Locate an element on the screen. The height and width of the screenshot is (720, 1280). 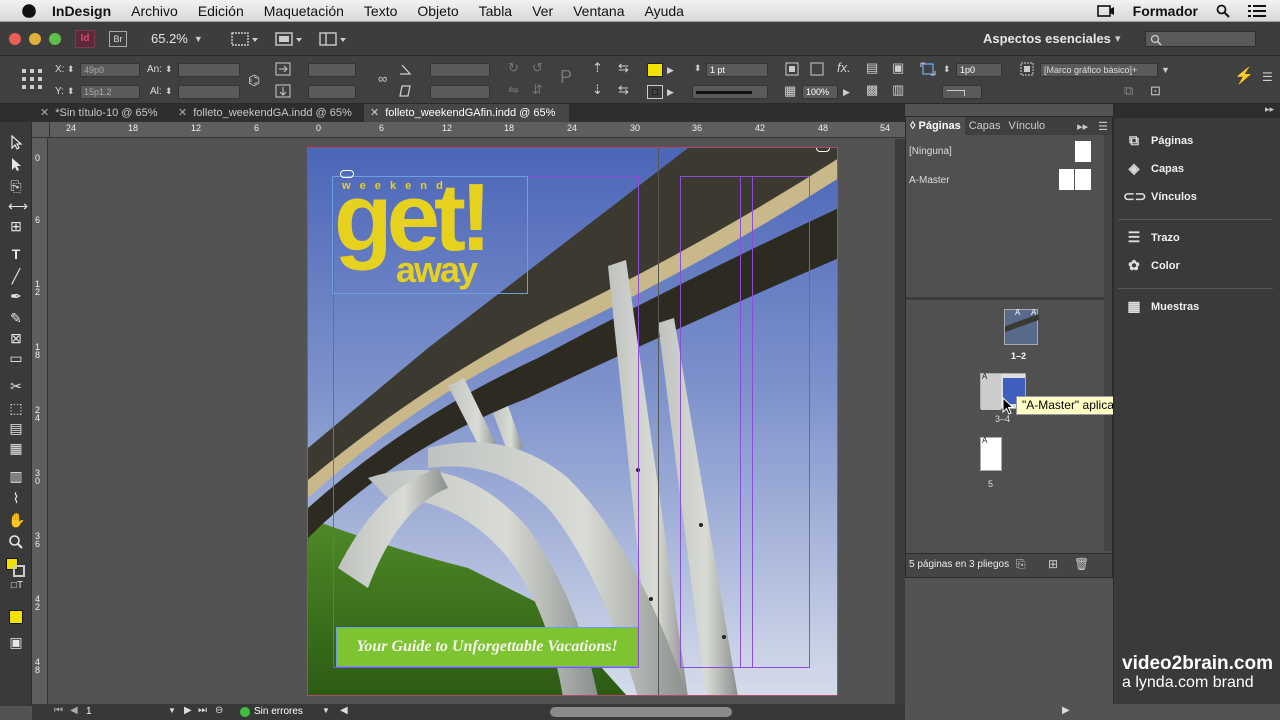
zoom-dropdown-icon: ▼ is located at coordinates (198, 39).